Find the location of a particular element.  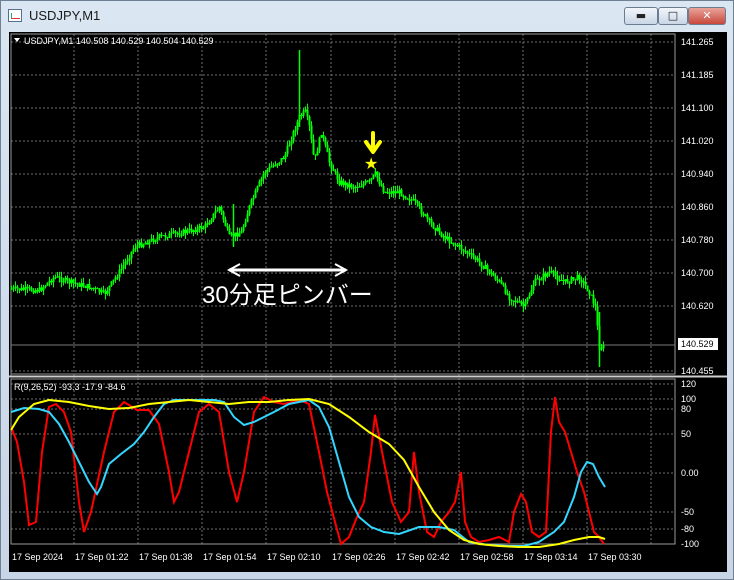

indicator-axis: 120 10080 50 0.00 -50 -80 -100 is located at coordinates (690, 464).